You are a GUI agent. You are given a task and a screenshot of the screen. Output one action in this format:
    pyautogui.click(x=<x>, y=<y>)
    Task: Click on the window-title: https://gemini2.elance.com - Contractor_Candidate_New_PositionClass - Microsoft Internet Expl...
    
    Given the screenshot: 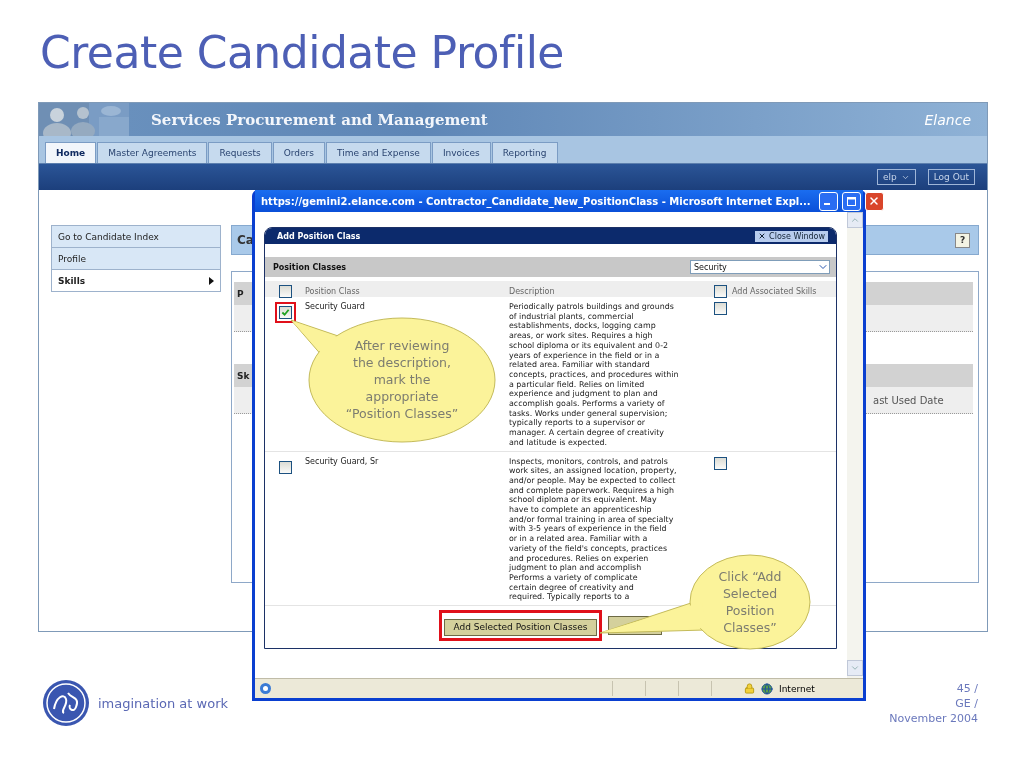 What is the action you would take?
    pyautogui.click(x=536, y=201)
    